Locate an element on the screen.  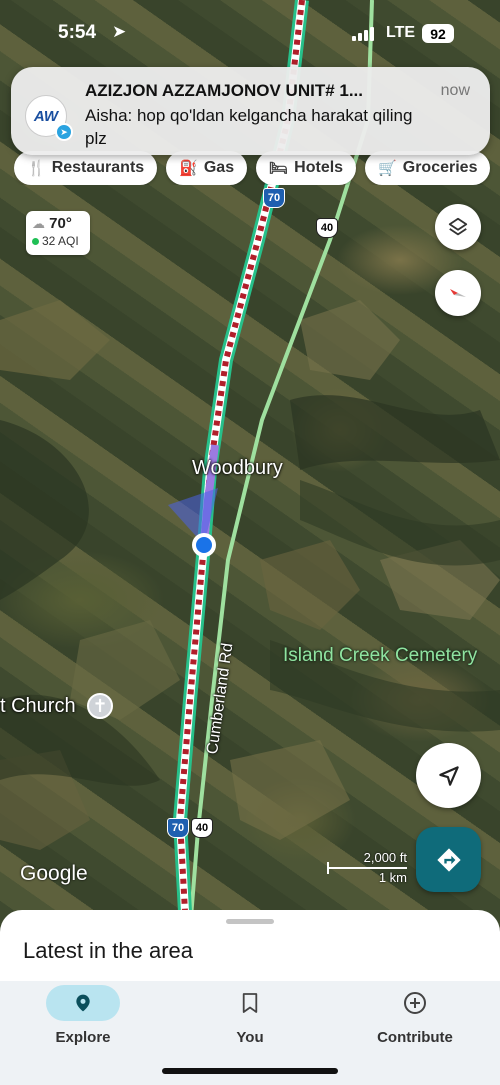
layers-icon is located at coordinates (458, 226).